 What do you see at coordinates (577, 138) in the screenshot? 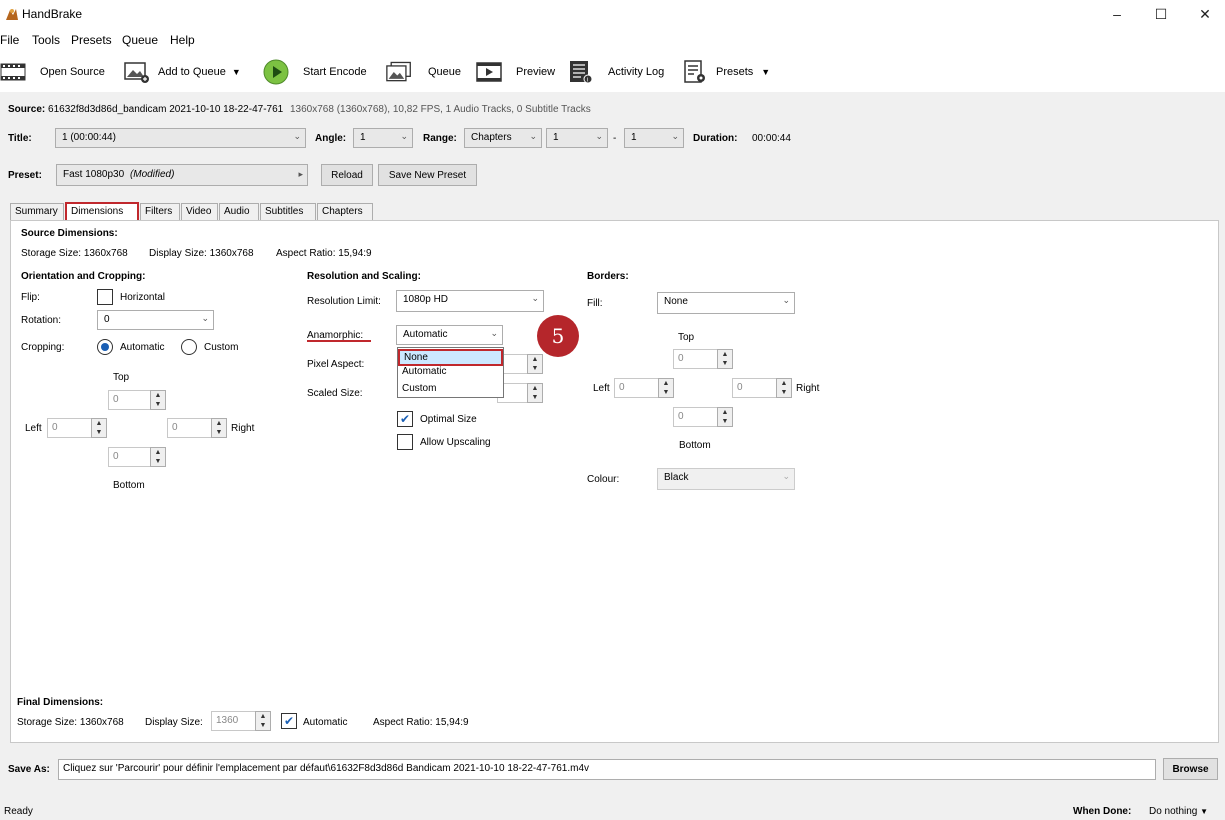
I see `range-from-select: 1 ⌄` at bounding box center [577, 138].